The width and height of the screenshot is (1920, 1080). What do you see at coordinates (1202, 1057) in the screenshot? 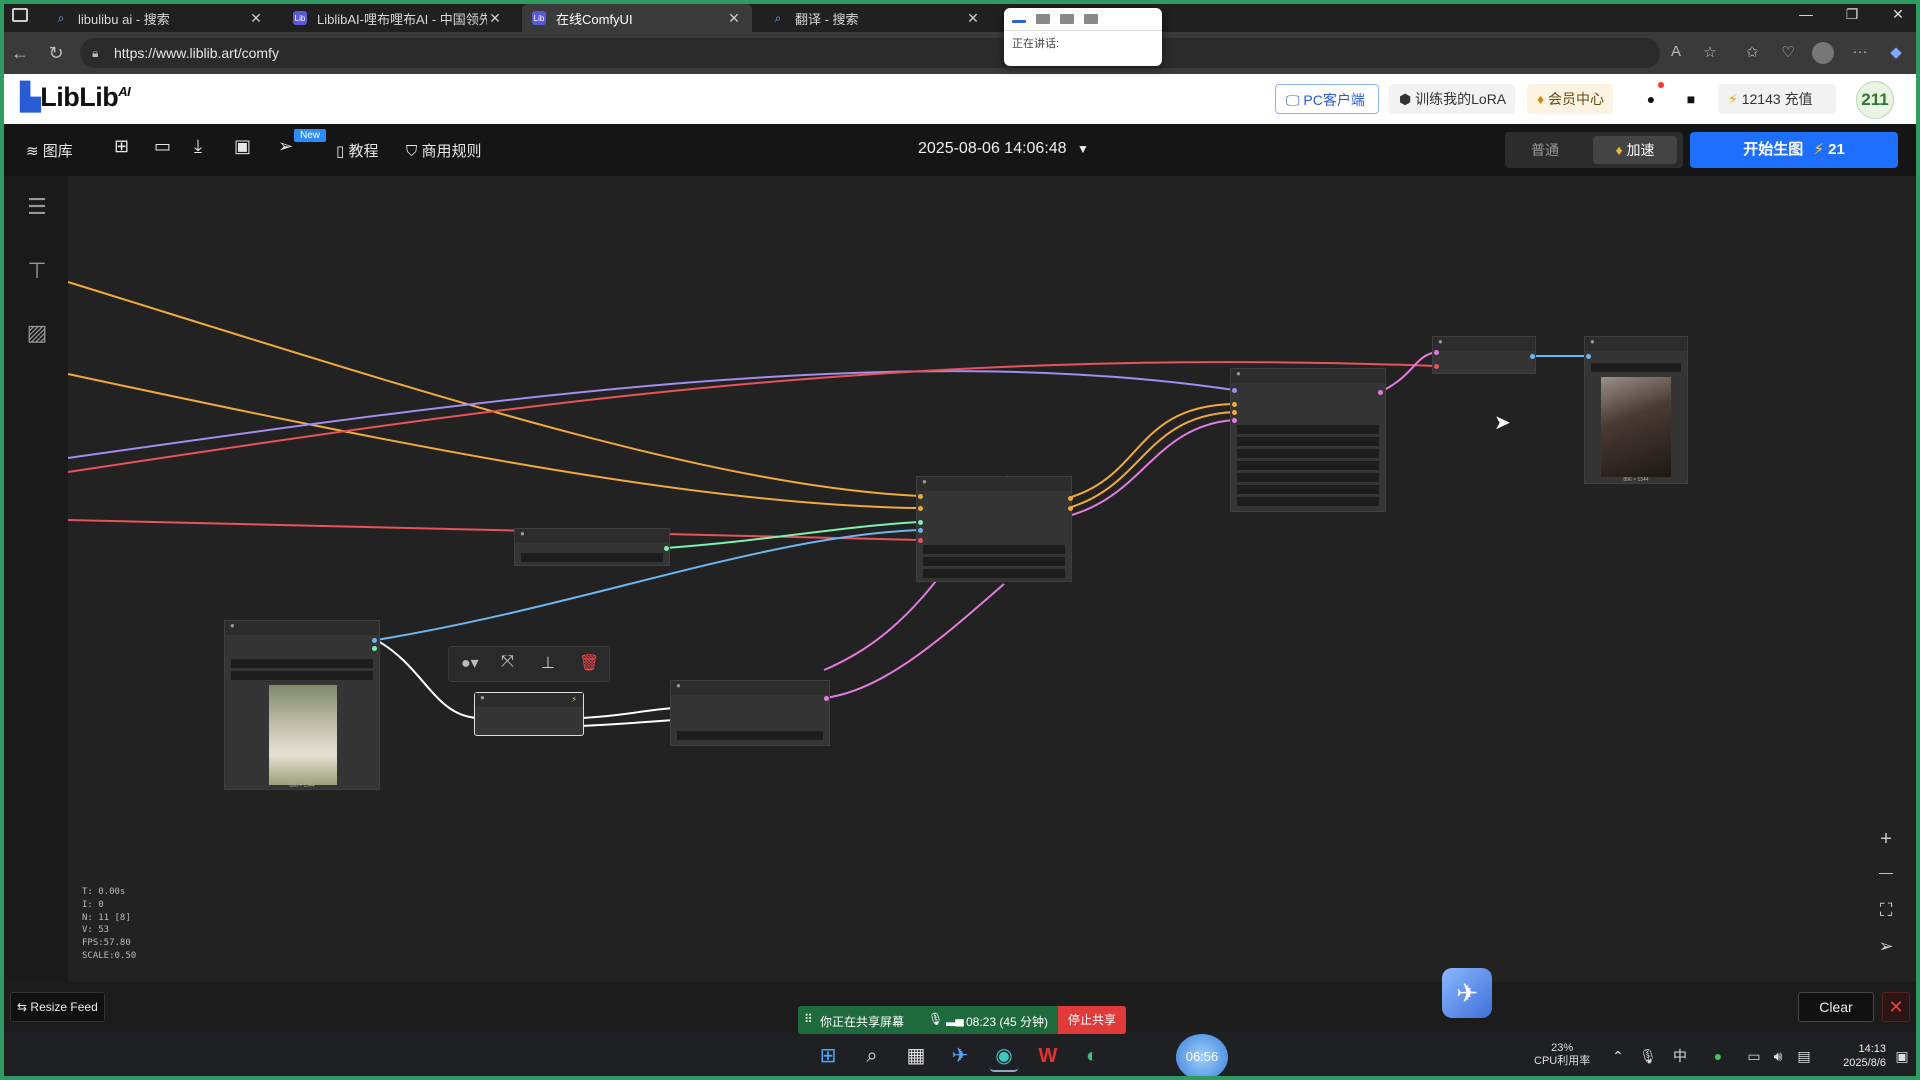
I see `timer-bubble: 06:56` at bounding box center [1202, 1057].